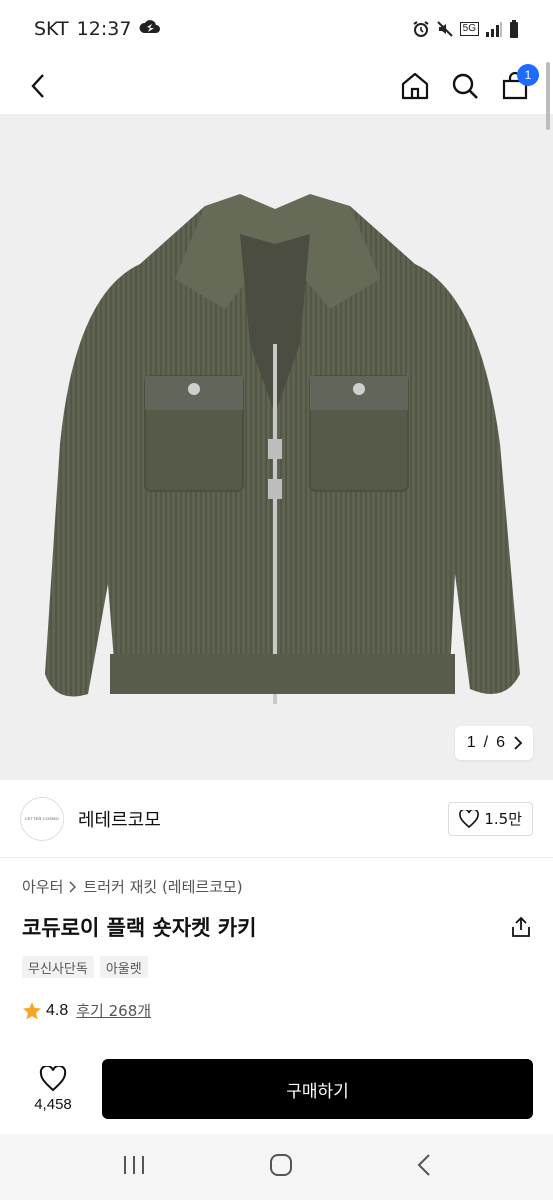 The image size is (553, 1200). I want to click on status-left: SKT 12:37, so click(97, 29).